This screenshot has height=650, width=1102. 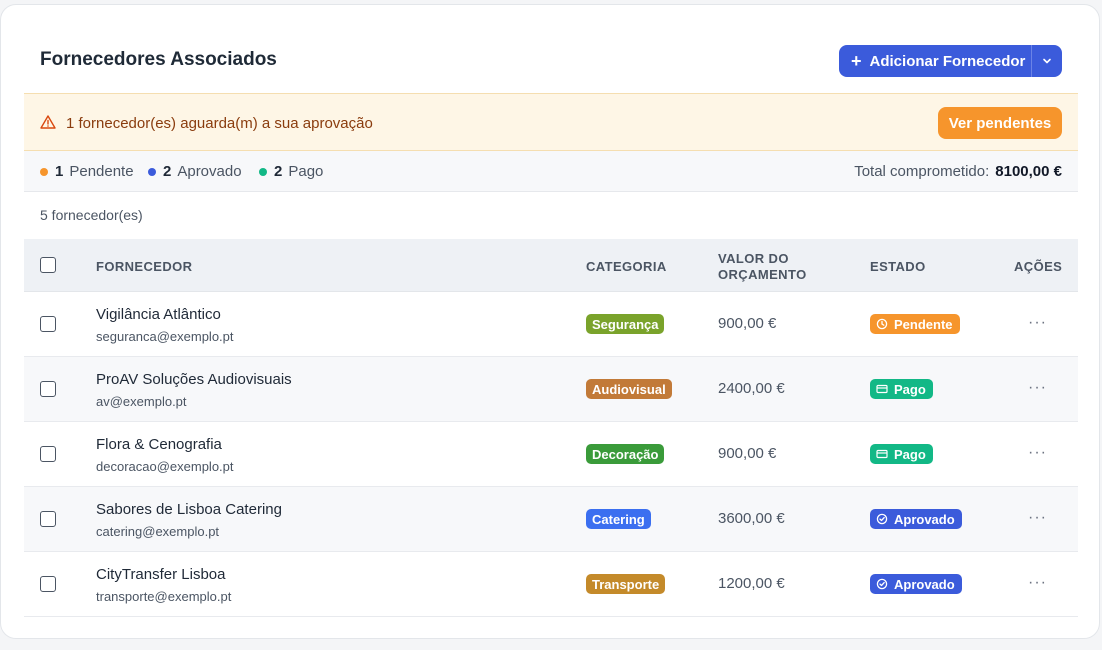 I want to click on column-supplier: FORNECEDOR, so click(x=144, y=266).